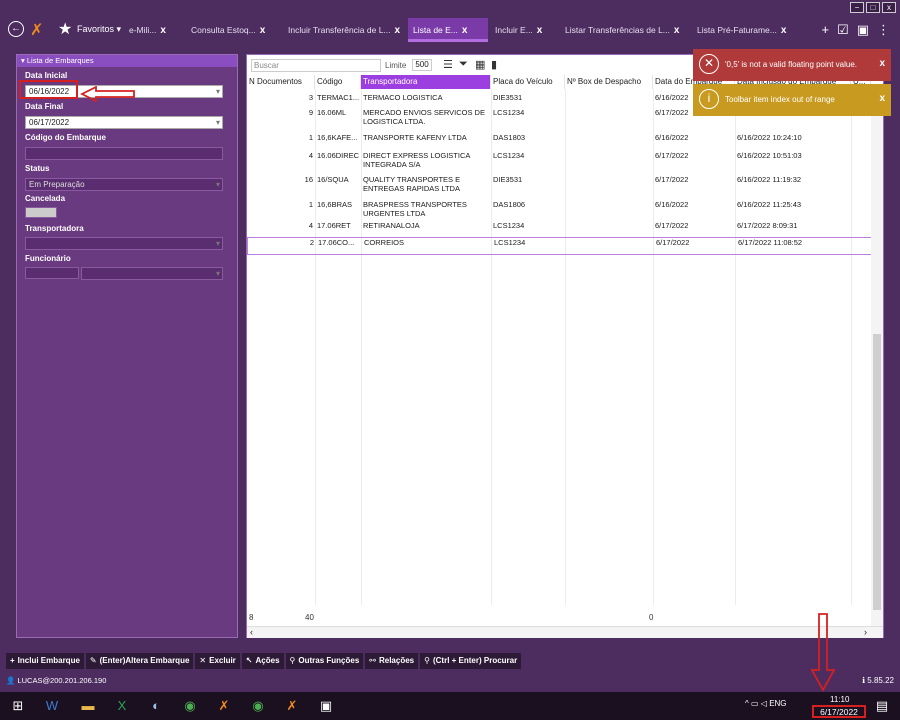 The width and height of the screenshot is (900, 720). What do you see at coordinates (889, 7) in the screenshot?
I see `close-window-button: x` at bounding box center [889, 7].